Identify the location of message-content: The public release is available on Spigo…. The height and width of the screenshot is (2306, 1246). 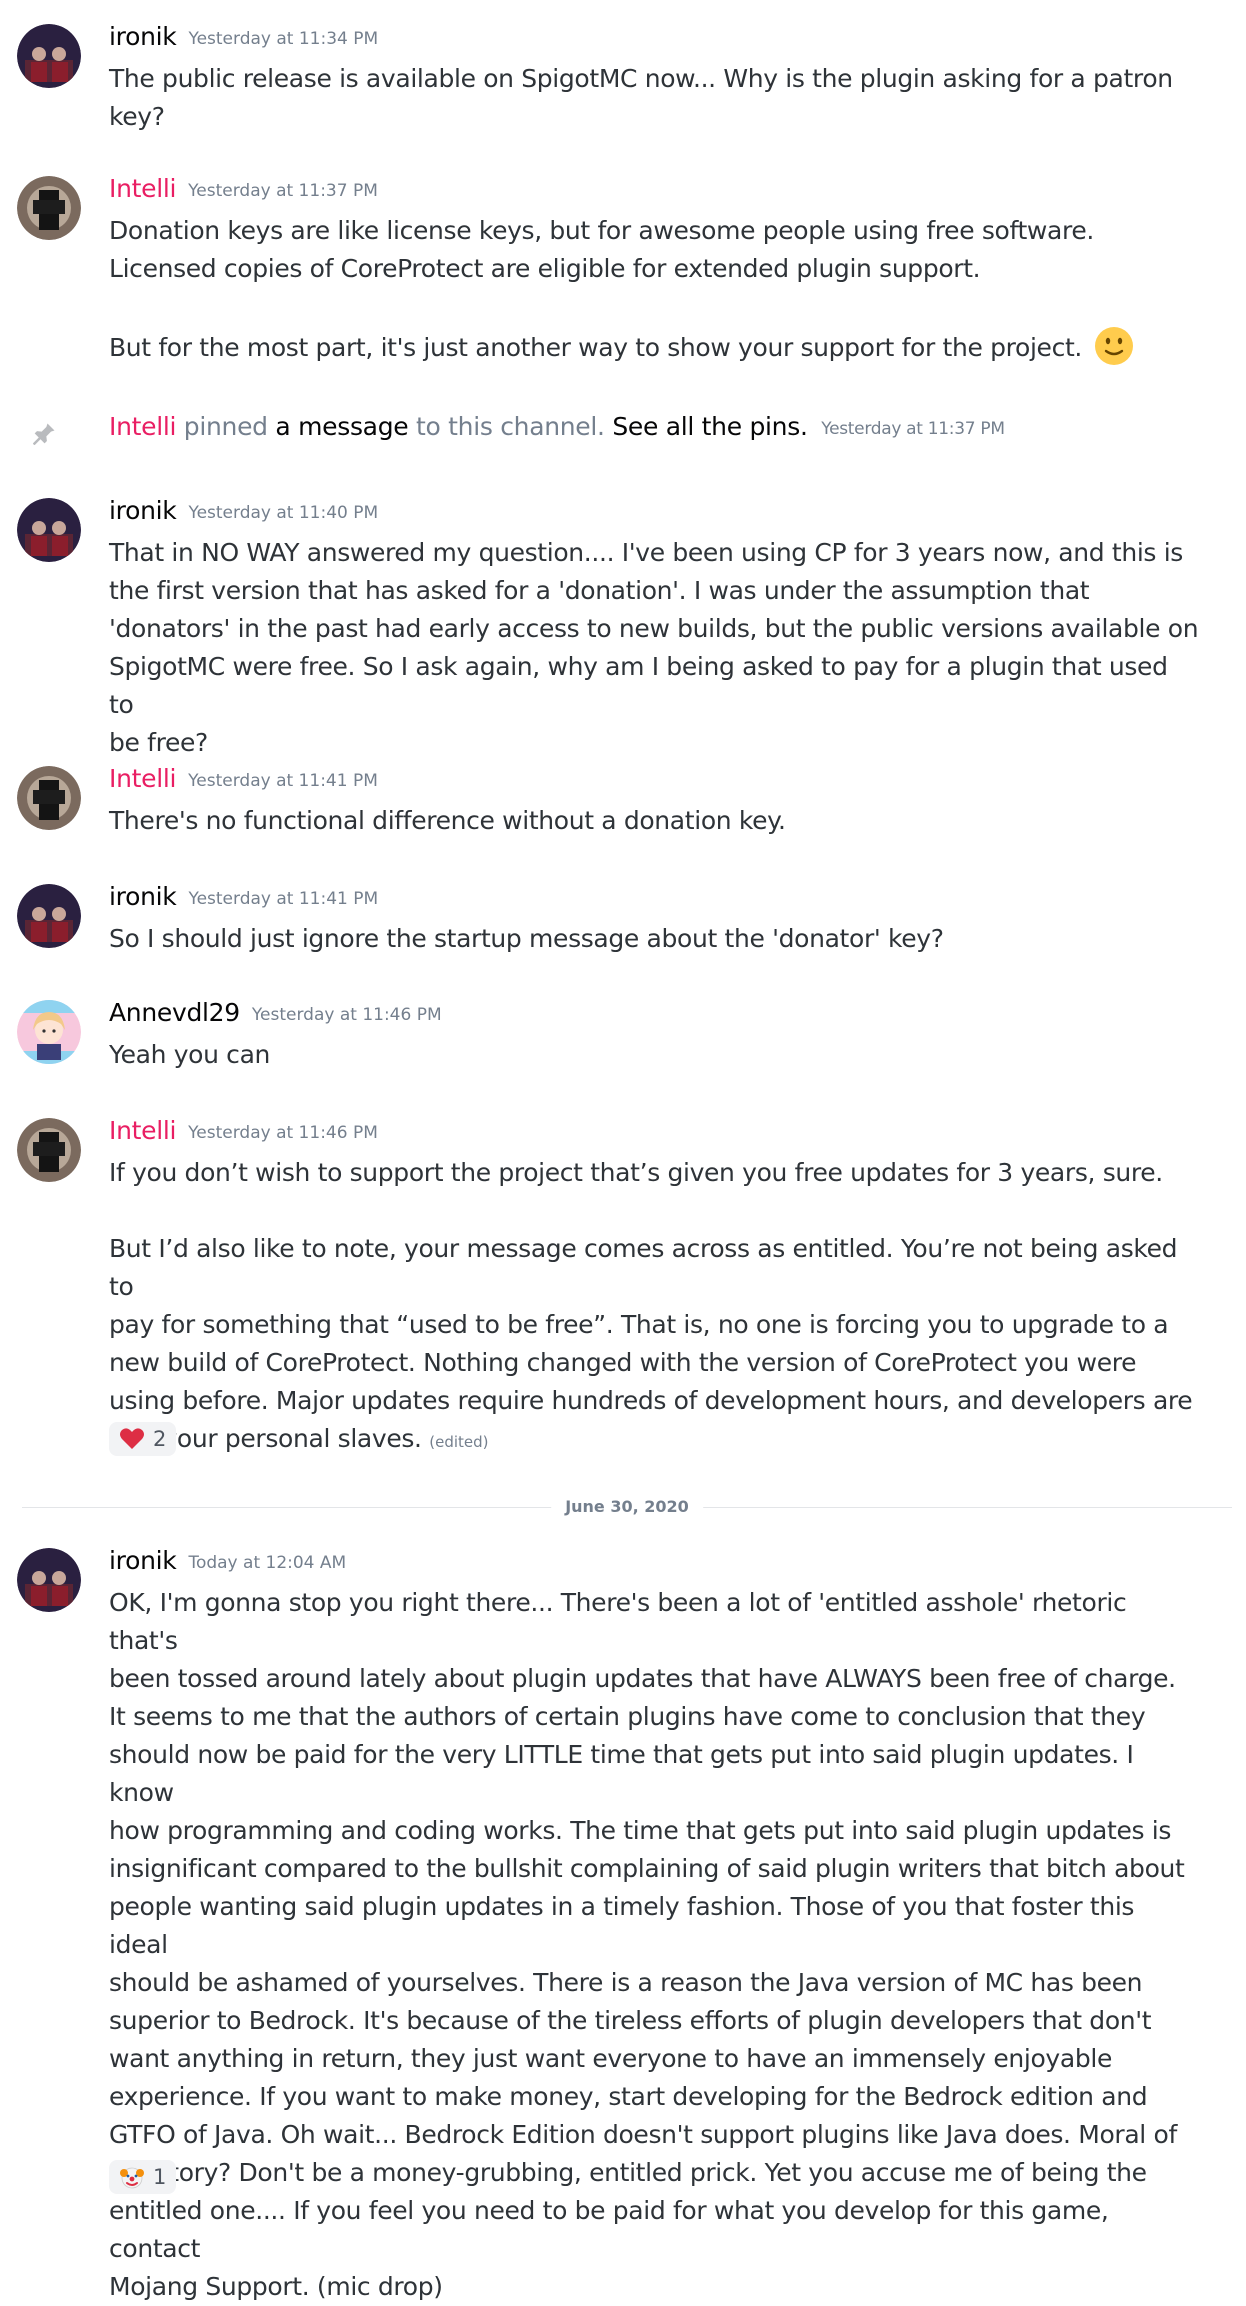
(654, 98).